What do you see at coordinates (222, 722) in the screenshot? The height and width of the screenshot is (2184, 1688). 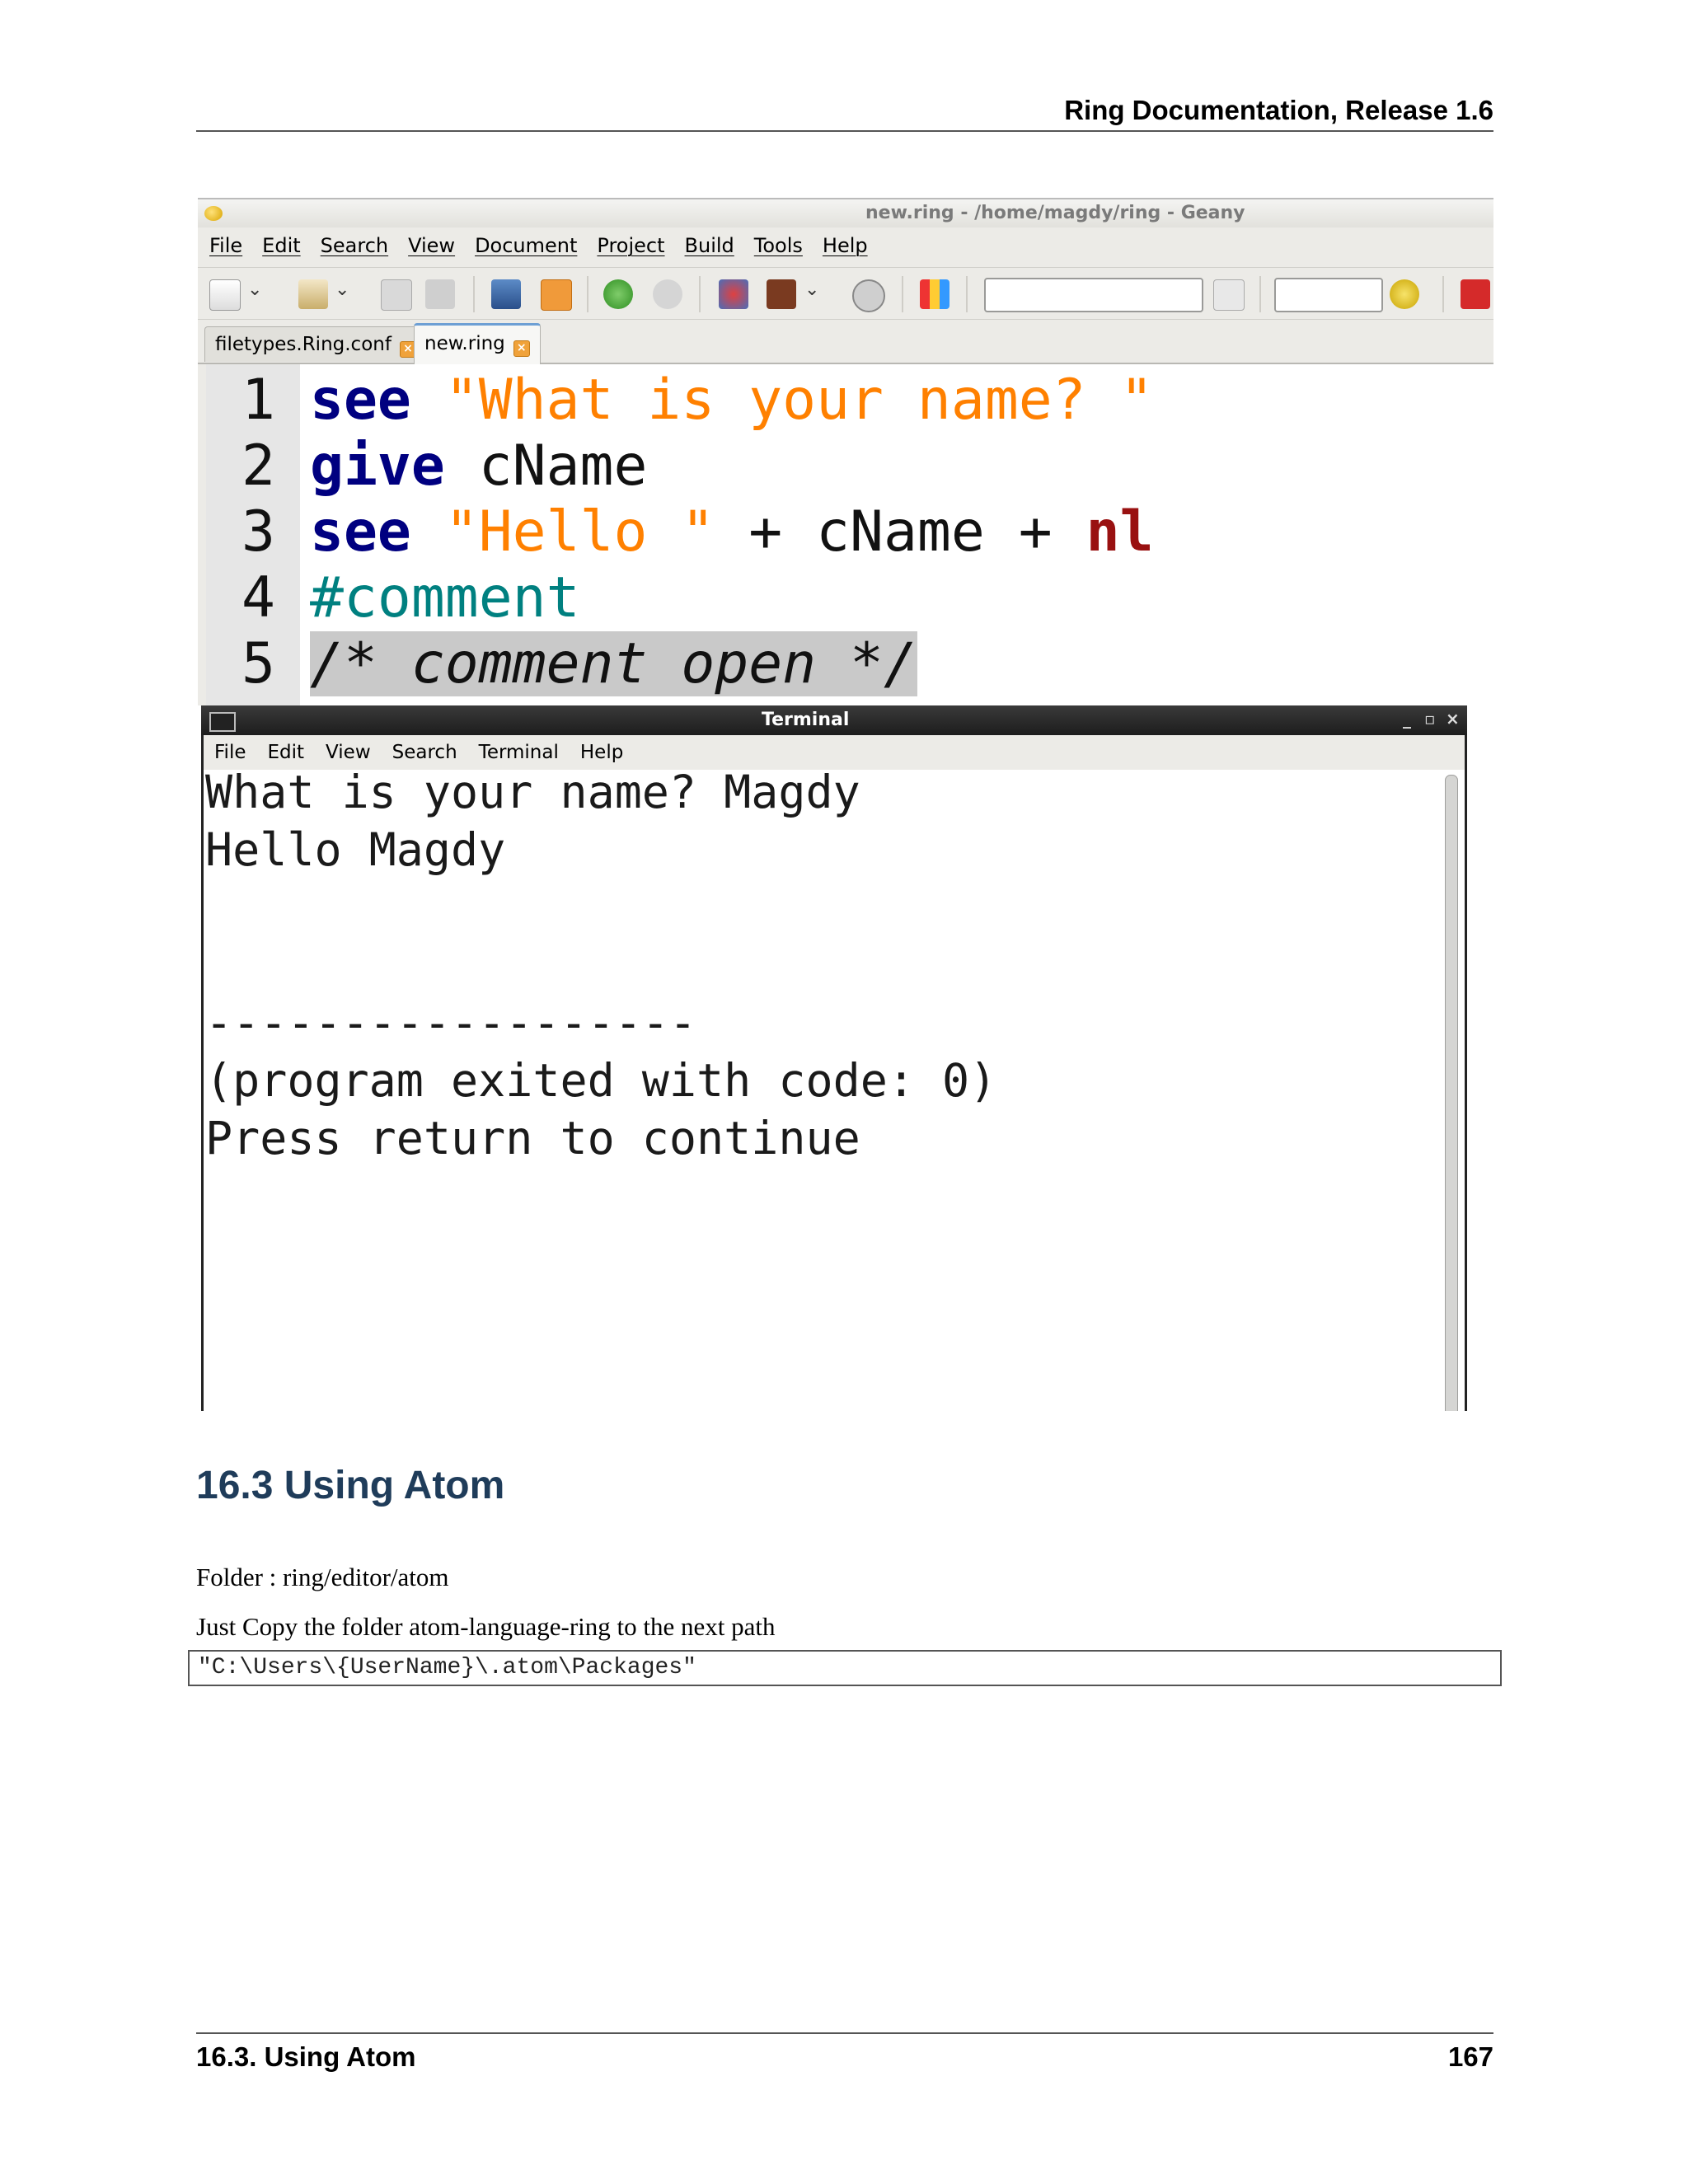 I see `terminal-icon` at bounding box center [222, 722].